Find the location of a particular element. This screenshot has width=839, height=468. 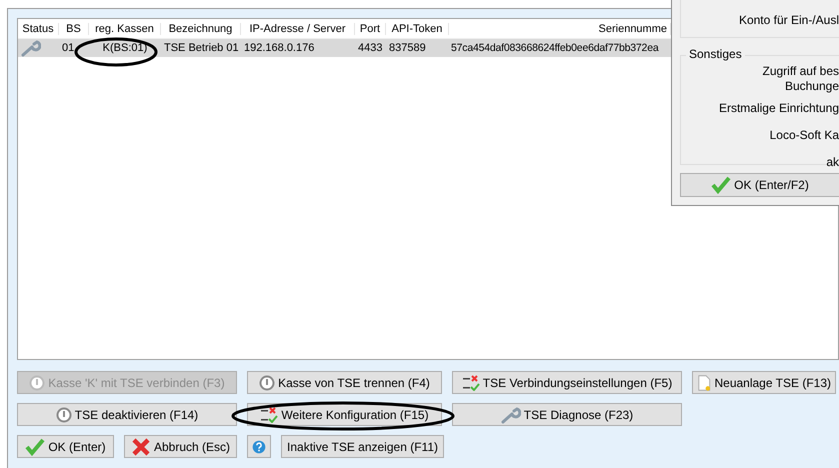

column-header: Bezeichnung is located at coordinates (201, 28).